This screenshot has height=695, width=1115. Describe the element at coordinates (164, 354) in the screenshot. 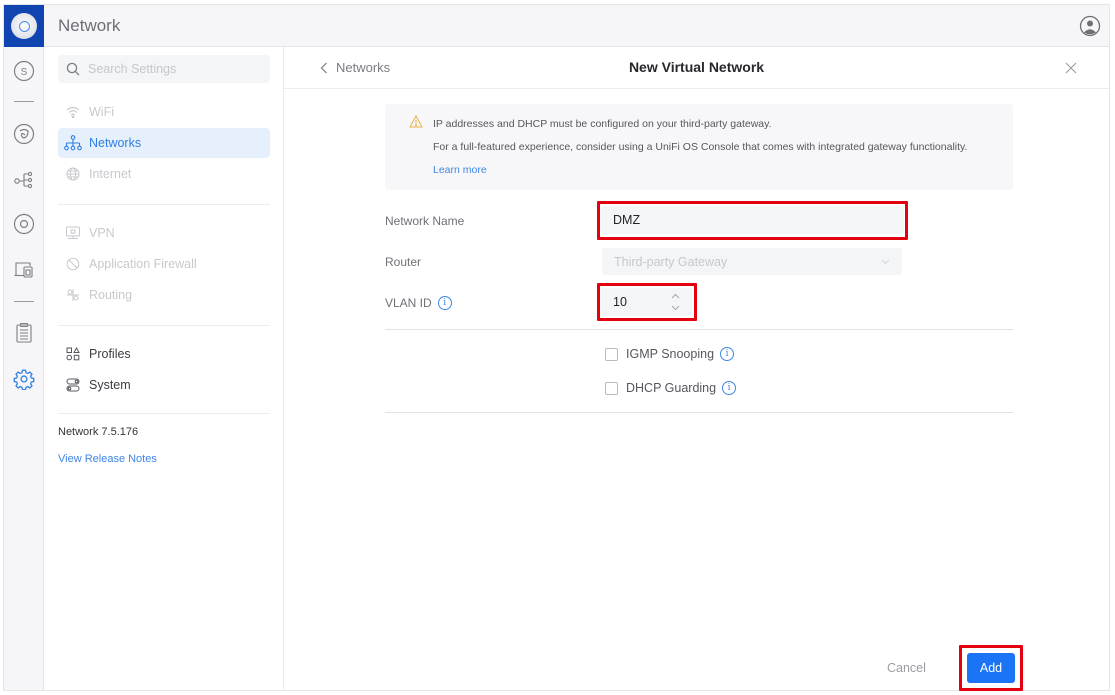

I see `nav-item-profiles: Profiles` at that location.